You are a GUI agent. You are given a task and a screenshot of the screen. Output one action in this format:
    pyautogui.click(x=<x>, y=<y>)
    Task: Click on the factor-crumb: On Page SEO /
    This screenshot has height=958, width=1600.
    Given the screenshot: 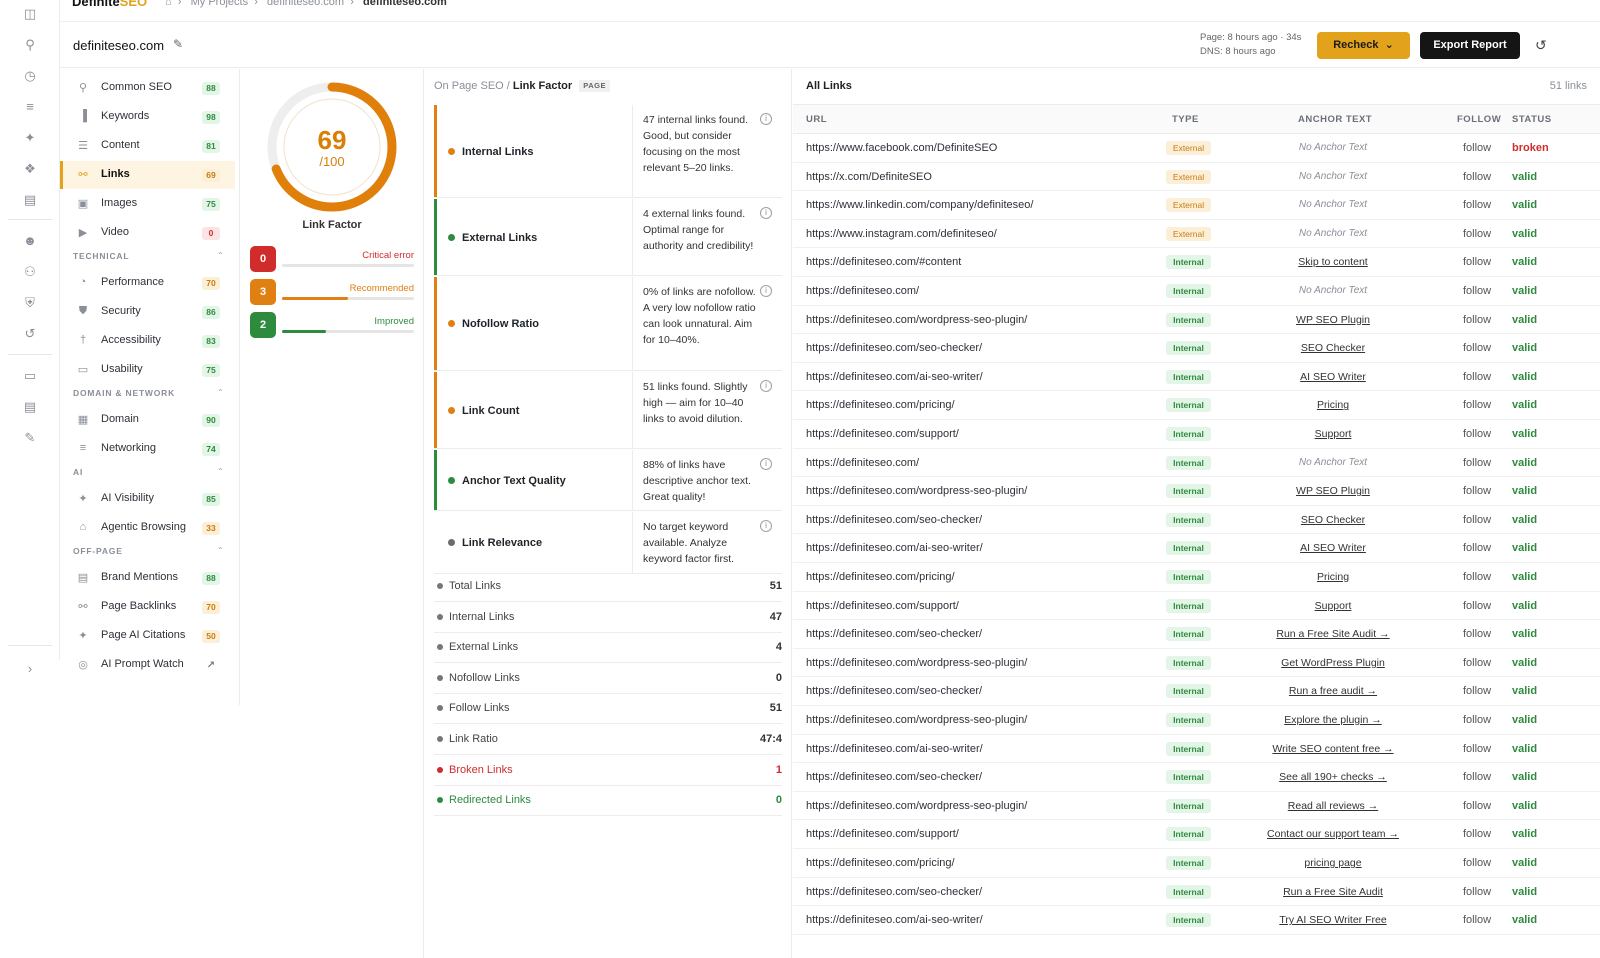 What is the action you would take?
    pyautogui.click(x=472, y=86)
    